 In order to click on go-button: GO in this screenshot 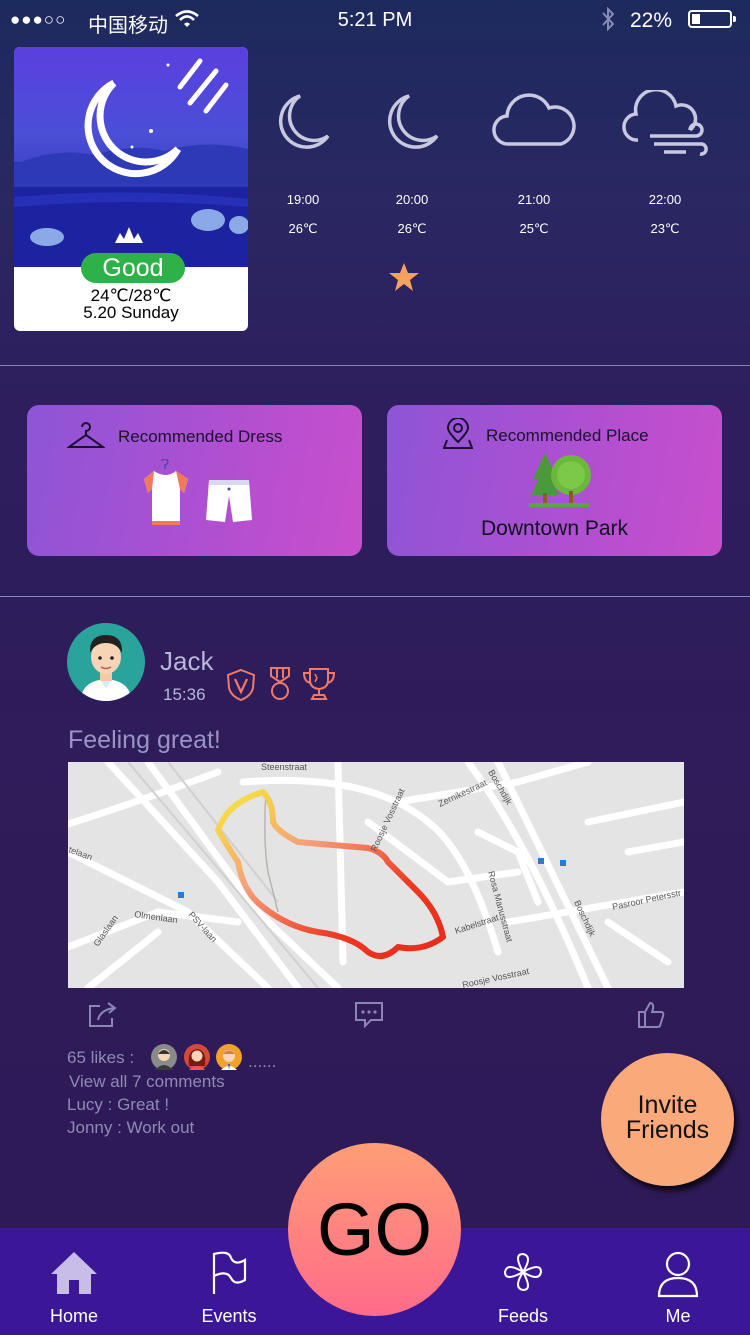, I will do `click(374, 1229)`.